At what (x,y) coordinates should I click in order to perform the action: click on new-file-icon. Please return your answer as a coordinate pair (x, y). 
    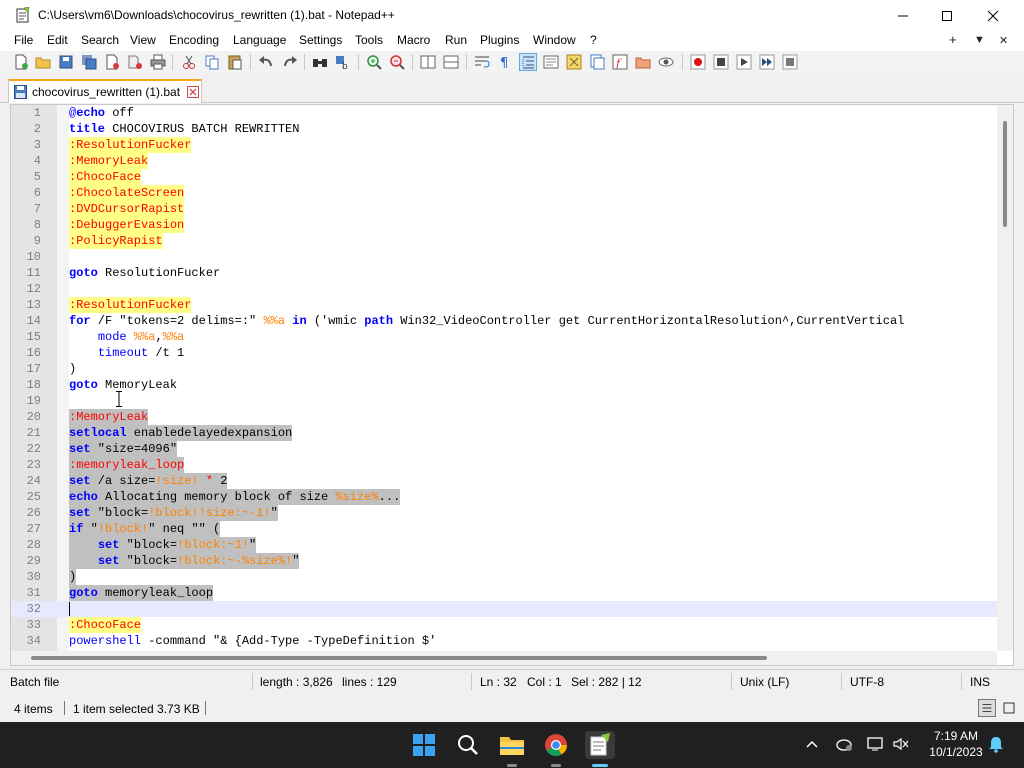
    Looking at the image, I should click on (21, 62).